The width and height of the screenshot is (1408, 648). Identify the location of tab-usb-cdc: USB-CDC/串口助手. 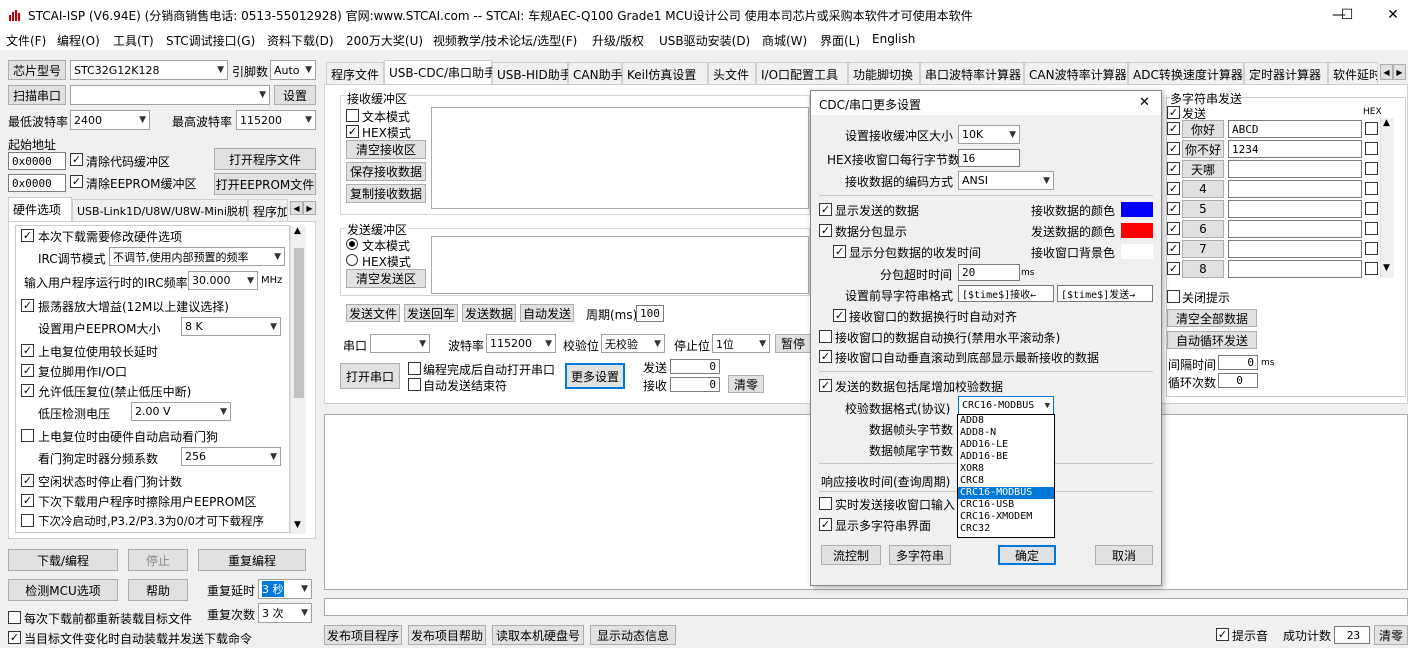
(440, 72).